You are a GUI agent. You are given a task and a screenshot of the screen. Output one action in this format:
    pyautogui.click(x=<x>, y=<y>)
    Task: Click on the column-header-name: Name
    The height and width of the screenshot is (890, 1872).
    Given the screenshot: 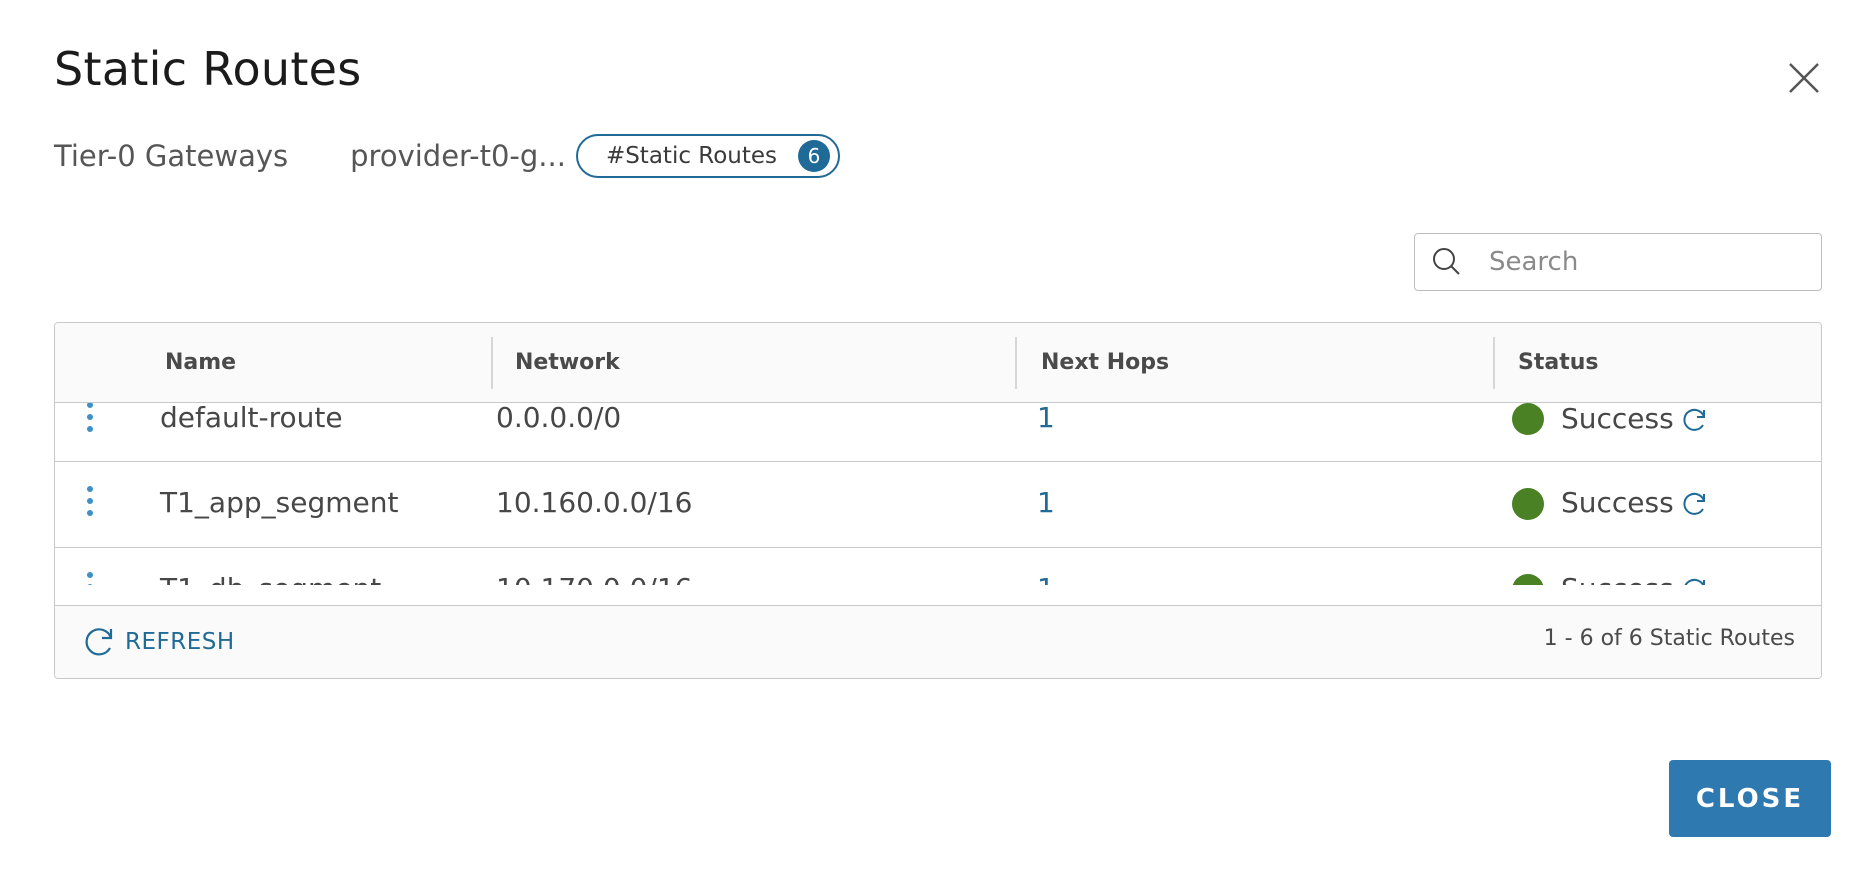 What is the action you would take?
    pyautogui.click(x=200, y=362)
    